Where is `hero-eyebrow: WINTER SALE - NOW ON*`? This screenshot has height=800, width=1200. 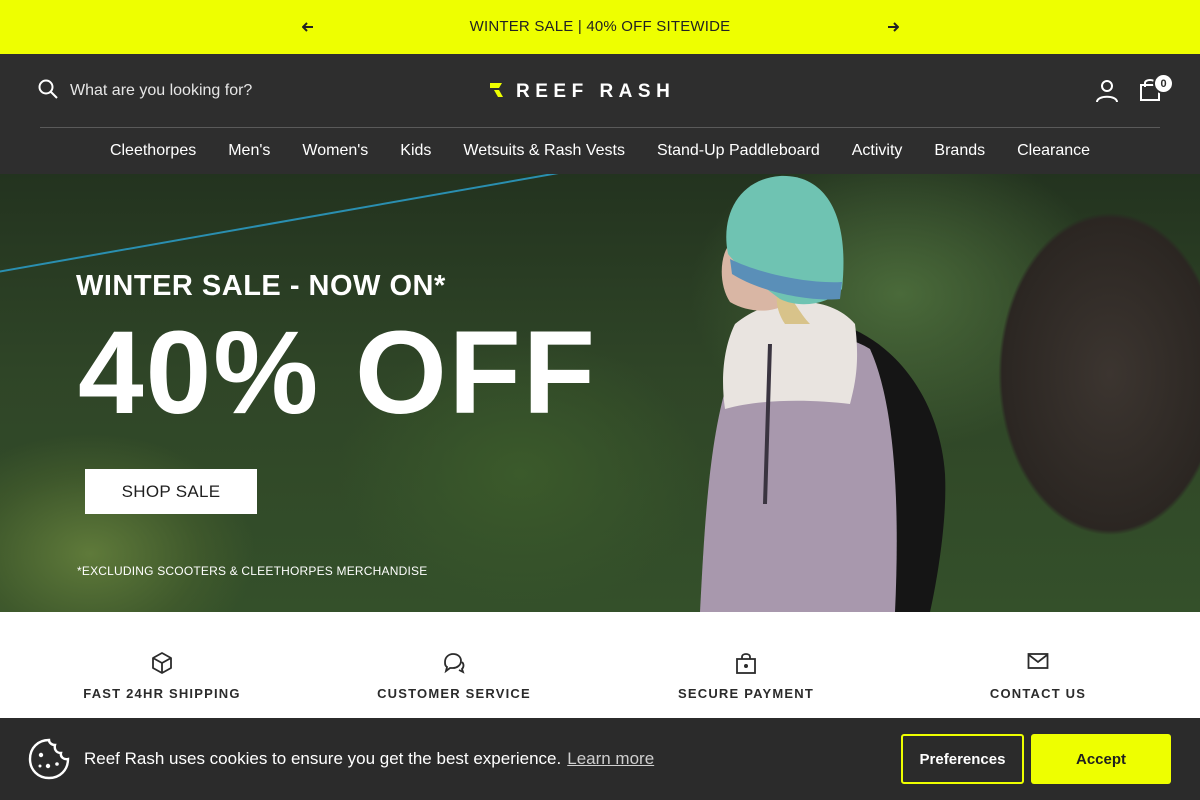 hero-eyebrow: WINTER SALE - NOW ON* is located at coordinates (261, 286).